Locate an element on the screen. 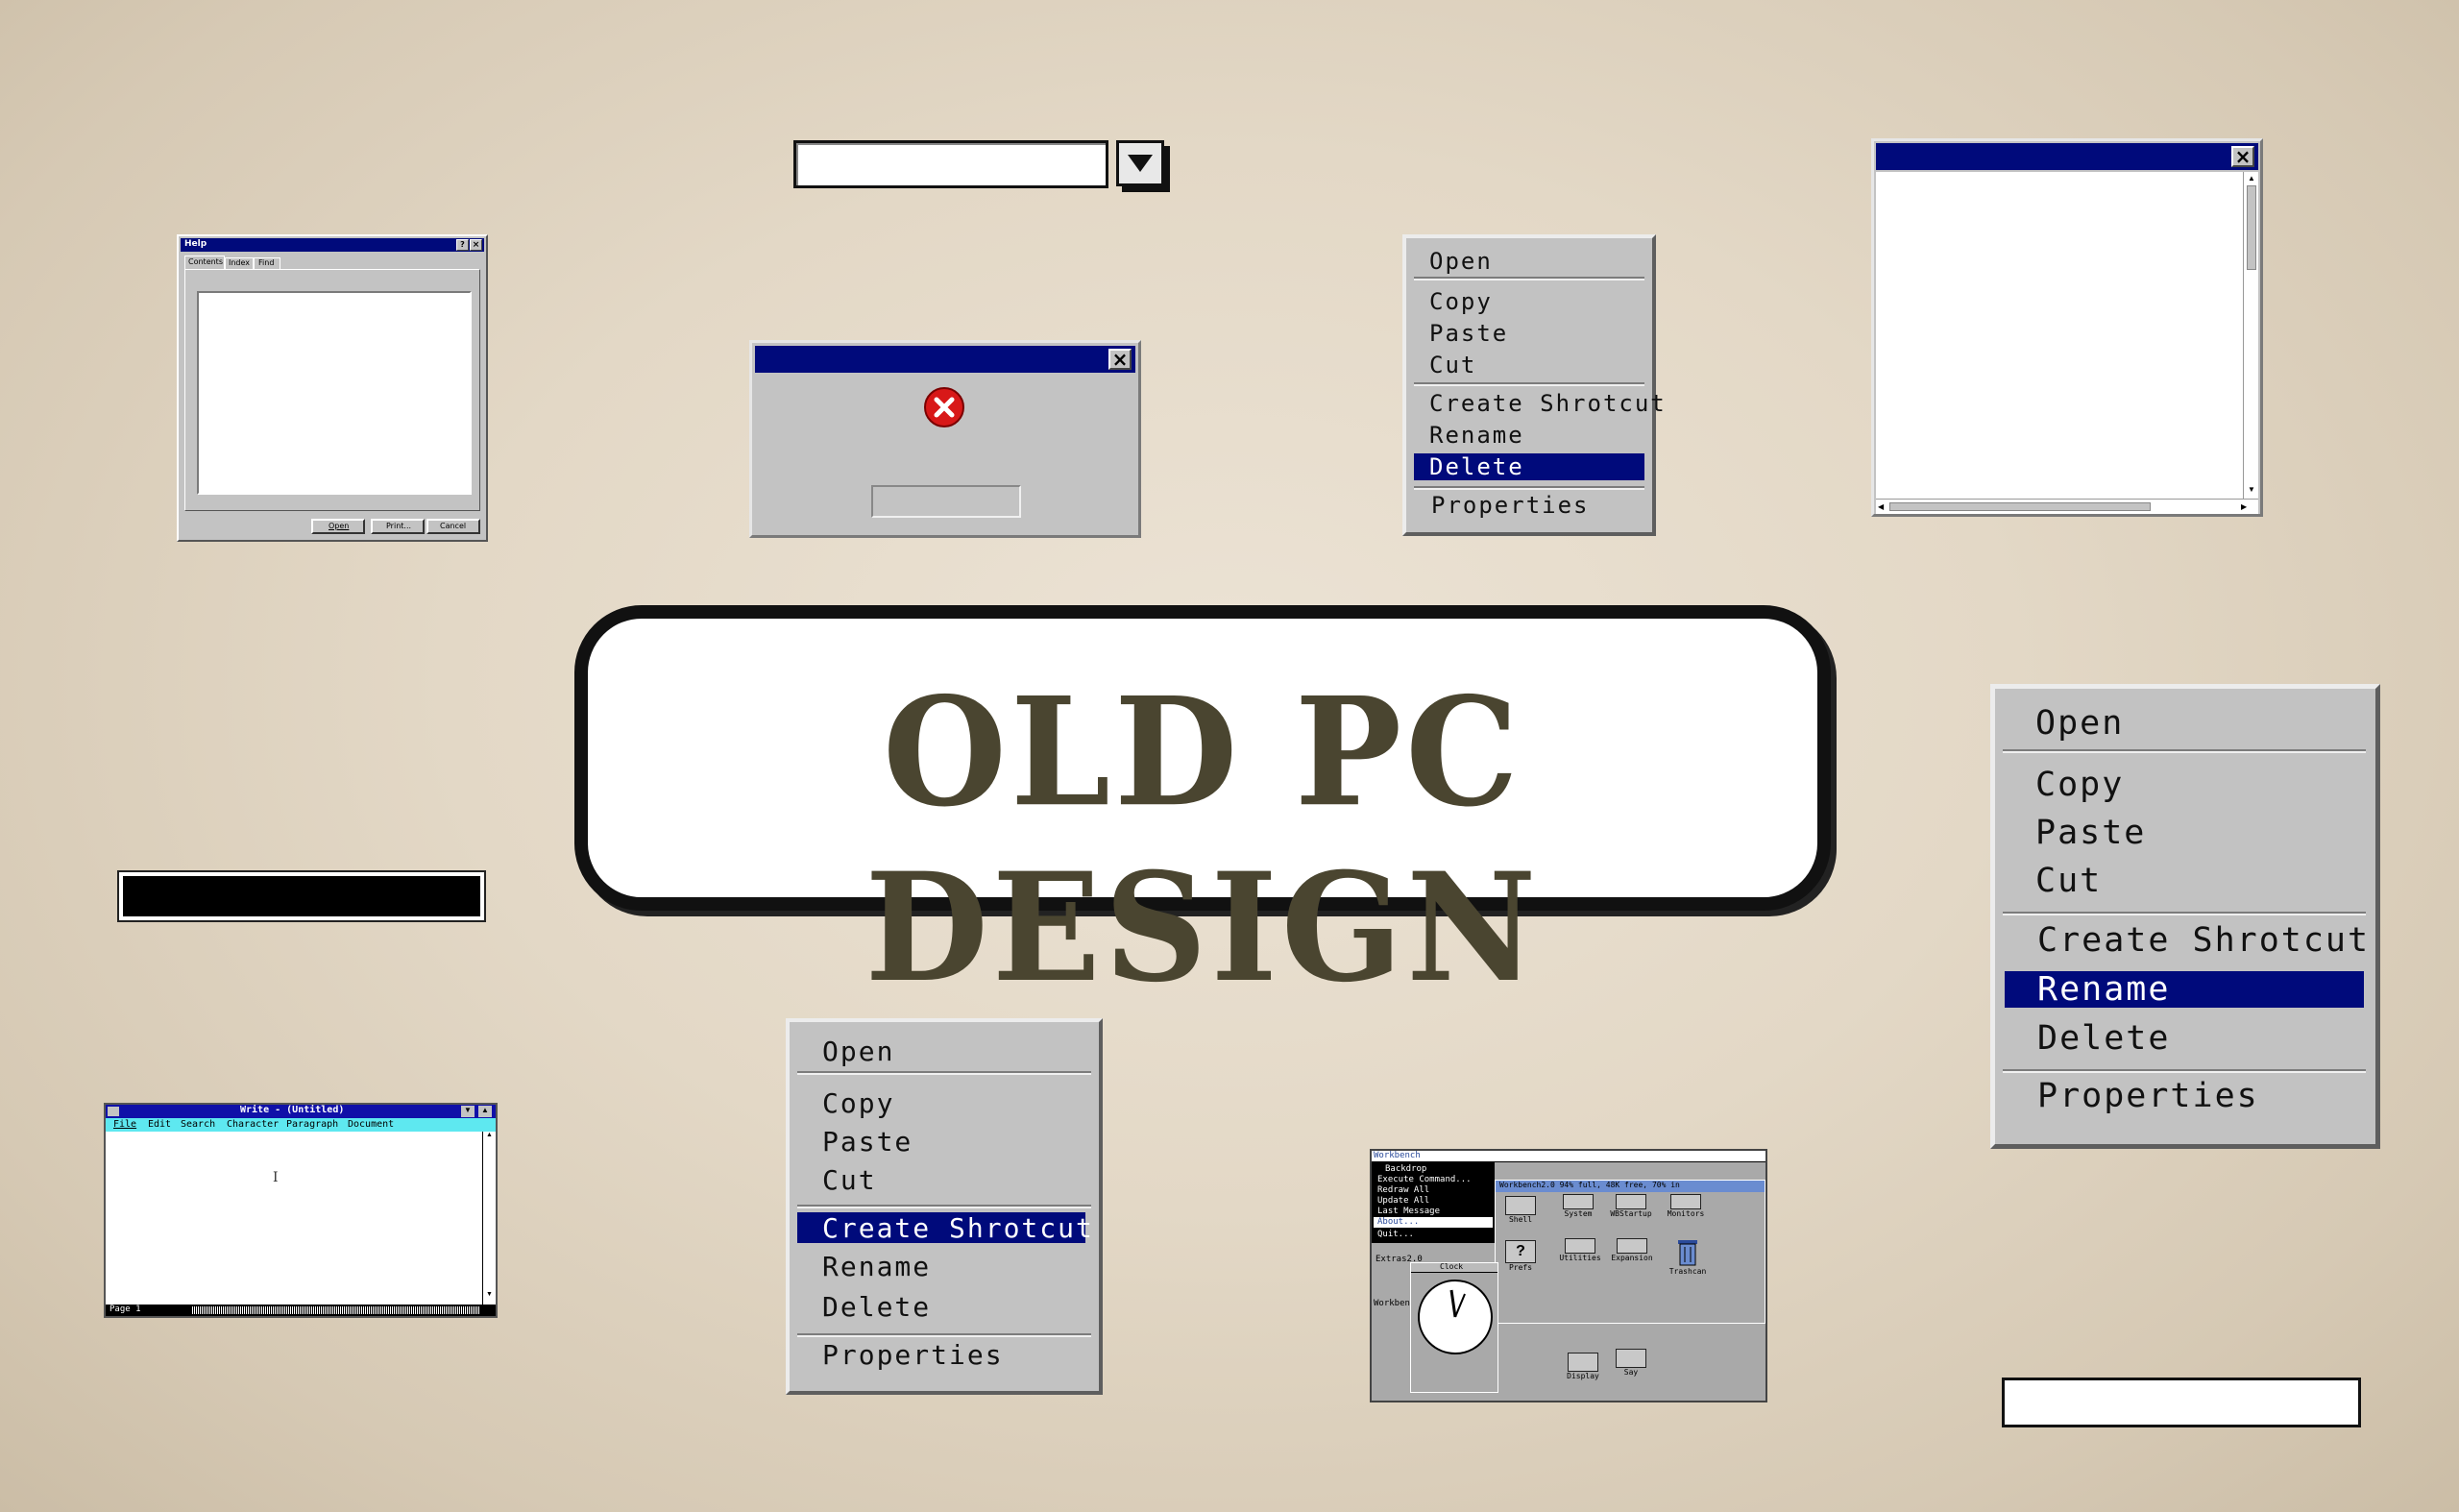  help-open-button: Open is located at coordinates (338, 526).